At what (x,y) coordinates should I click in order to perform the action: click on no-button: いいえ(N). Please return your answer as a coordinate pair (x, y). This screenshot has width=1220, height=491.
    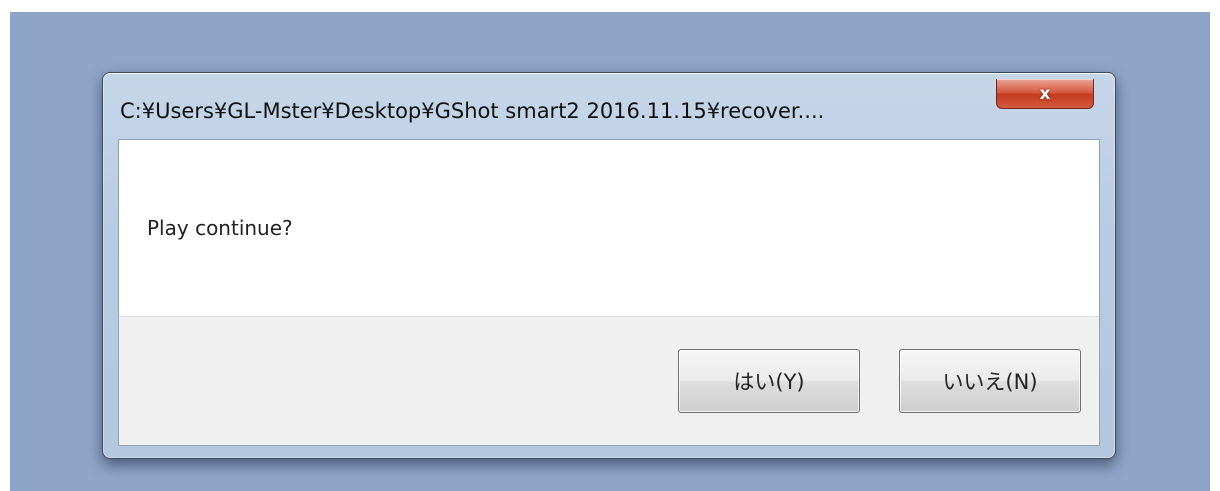
    Looking at the image, I should click on (990, 381).